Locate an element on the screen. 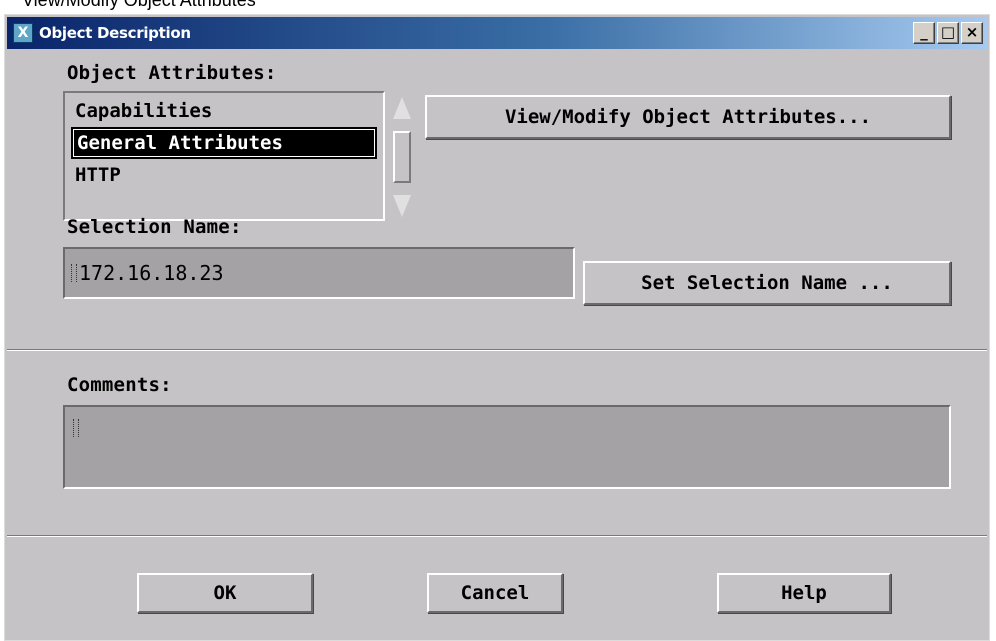 The image size is (996, 641). arrow-down-icon is located at coordinates (402, 206).